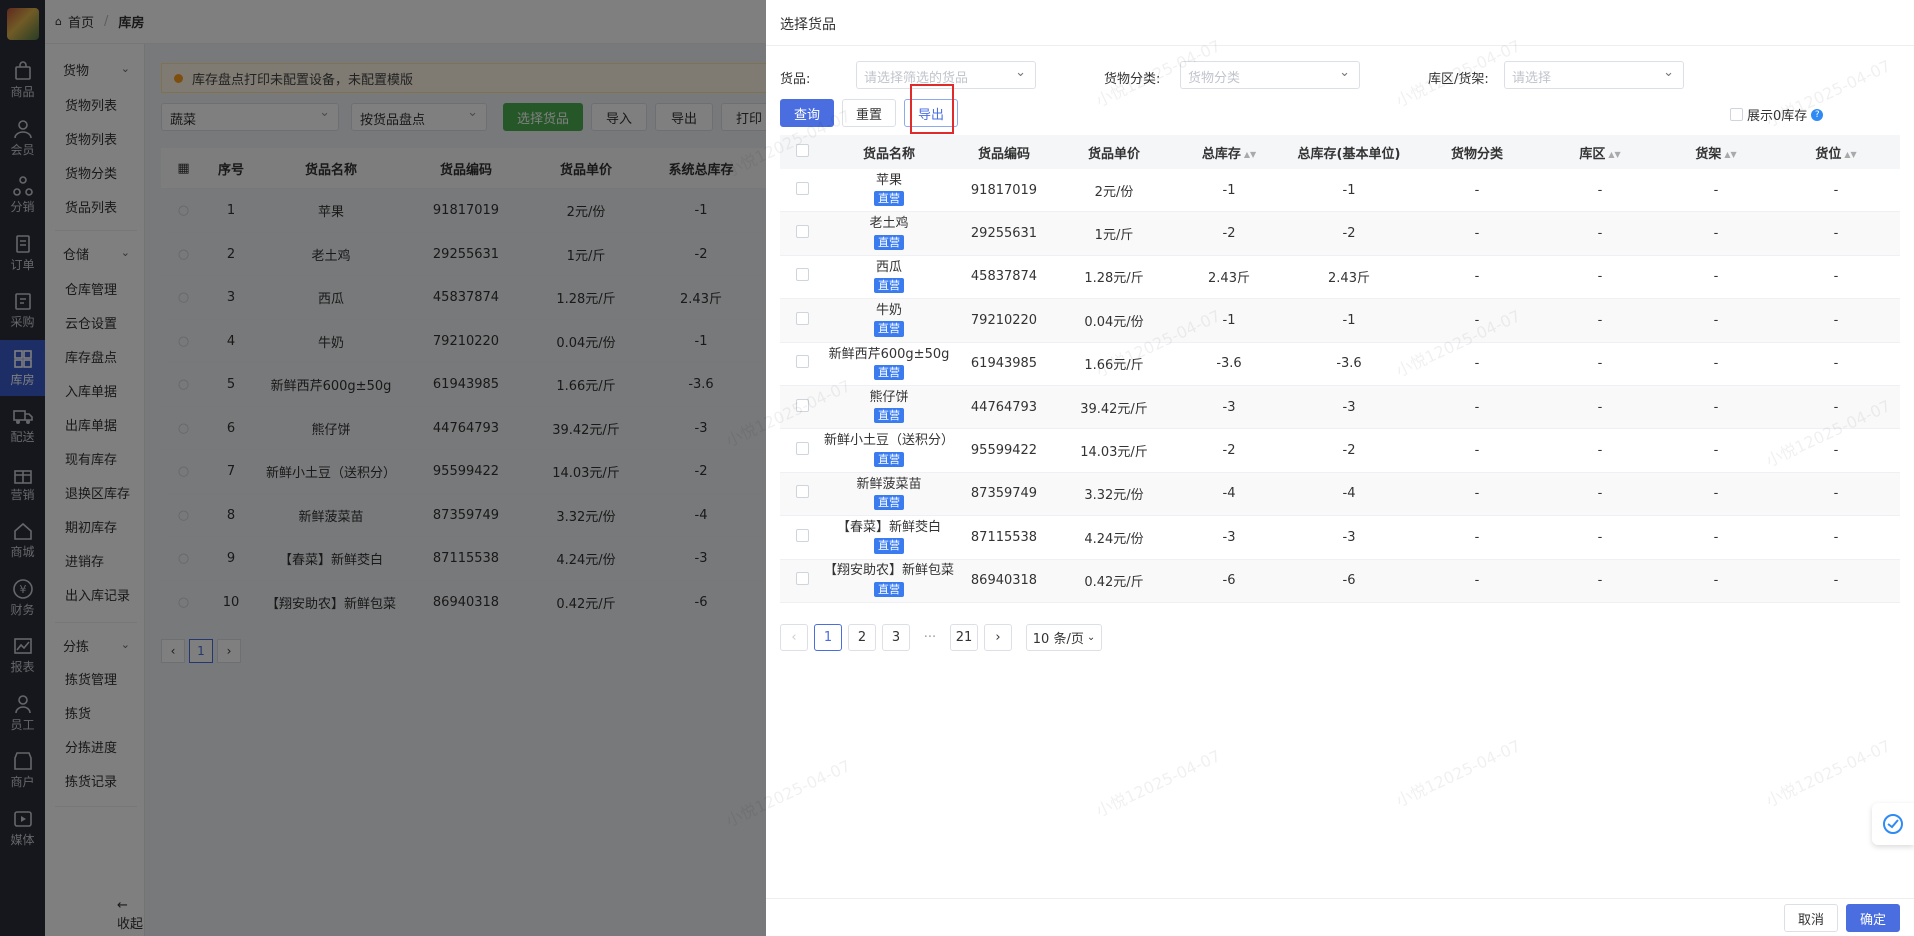 The height and width of the screenshot is (936, 1914). Describe the element at coordinates (889, 580) in the screenshot. I see `goods-name-cell: 【翔安助农】新鲜包菜 直营` at that location.